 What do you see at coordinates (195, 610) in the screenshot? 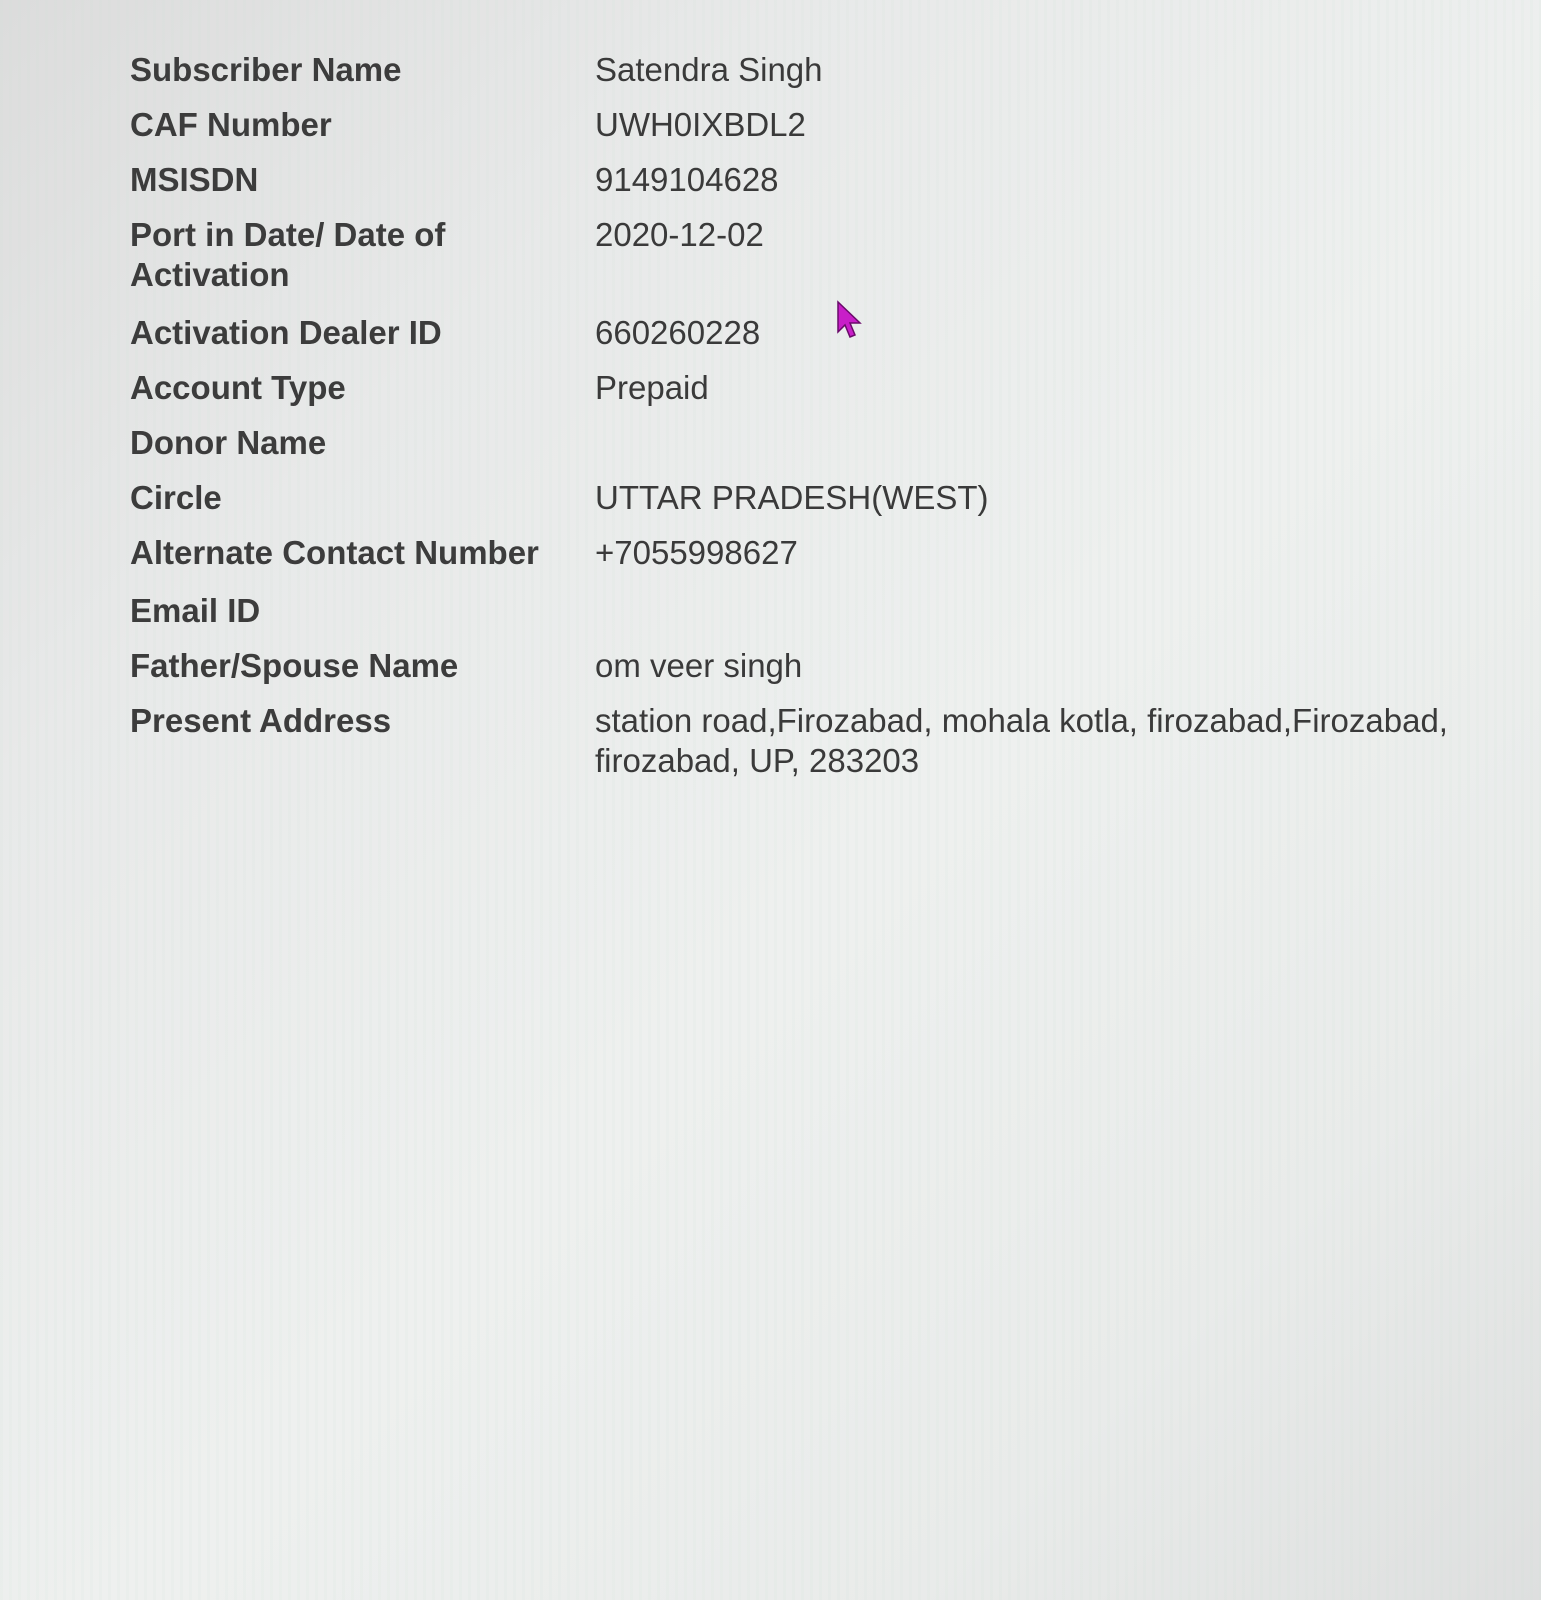
I see `label-email-id: Email ID` at bounding box center [195, 610].